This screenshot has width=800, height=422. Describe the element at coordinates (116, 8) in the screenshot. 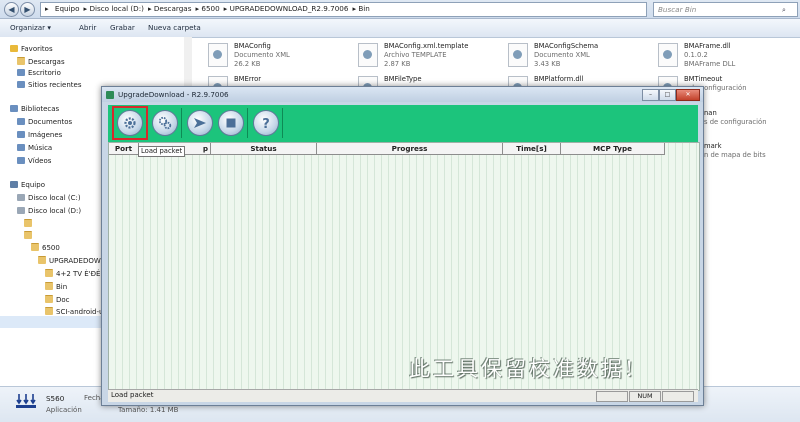

I see `breadcrumb-item: Disco local (D:)` at that location.